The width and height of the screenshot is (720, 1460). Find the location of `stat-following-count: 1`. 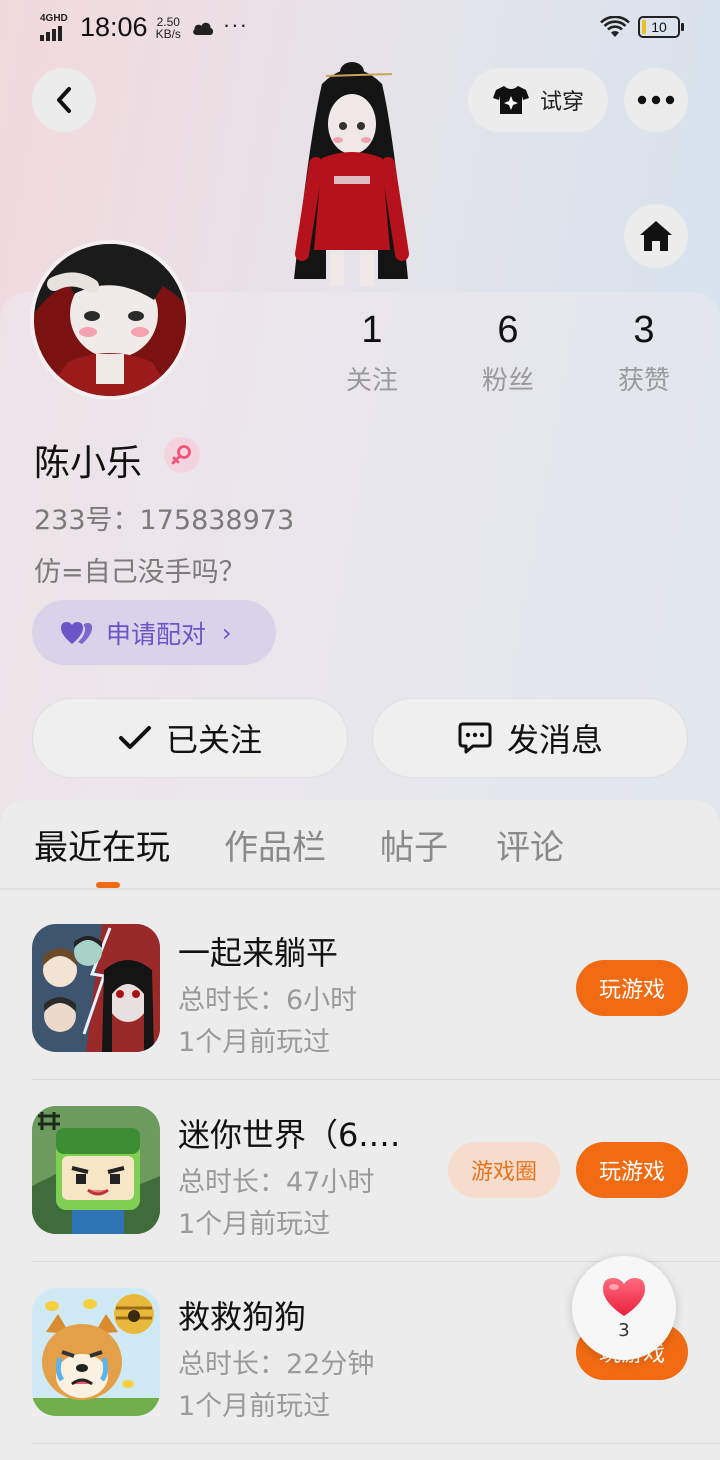

stat-following-count: 1 is located at coordinates (372, 330).